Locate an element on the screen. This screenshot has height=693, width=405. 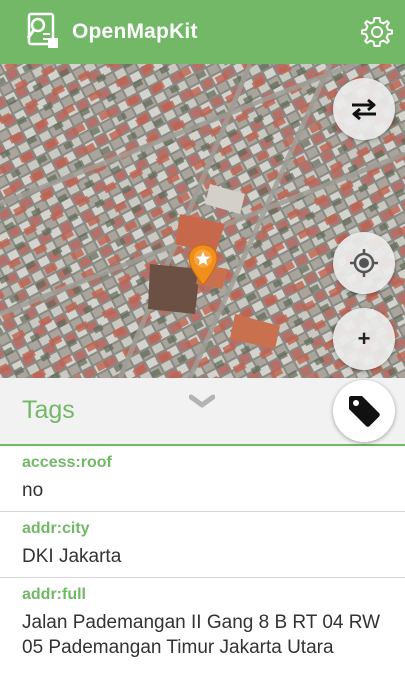
star-map-pin-icon is located at coordinates (203, 265).